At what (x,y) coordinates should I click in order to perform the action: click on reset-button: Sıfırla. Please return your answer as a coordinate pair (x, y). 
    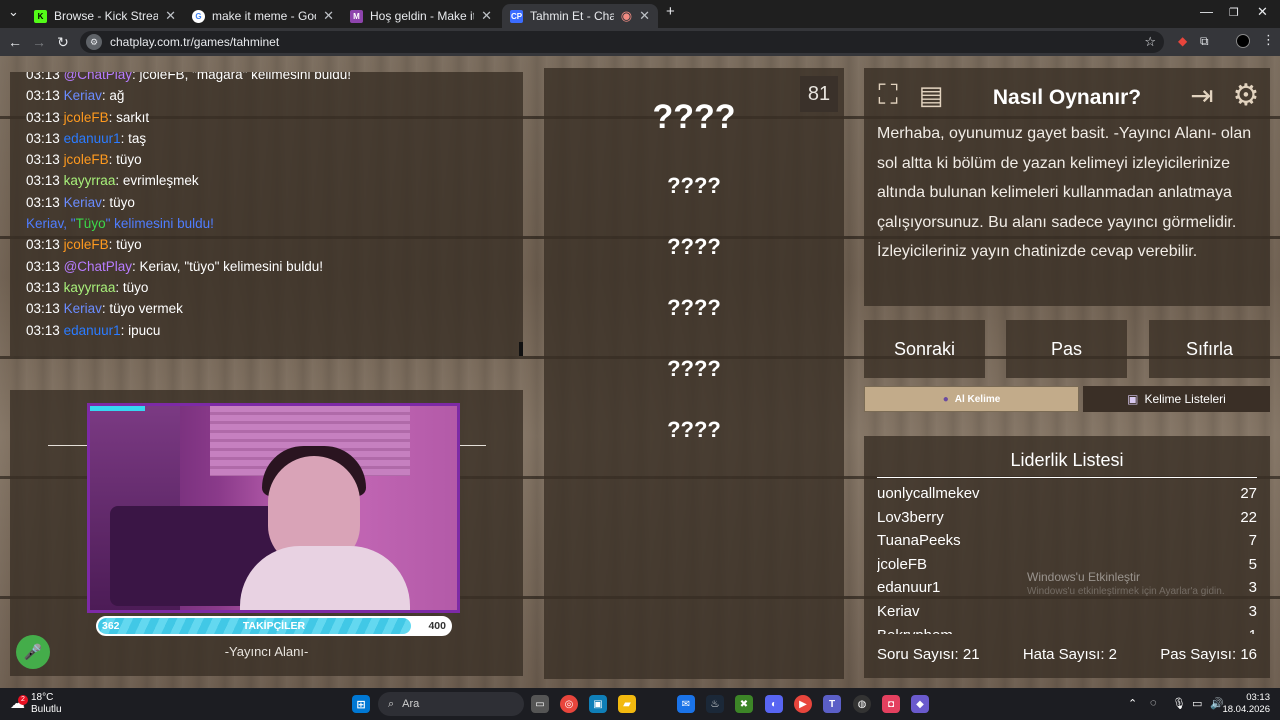
    Looking at the image, I should click on (1209, 349).